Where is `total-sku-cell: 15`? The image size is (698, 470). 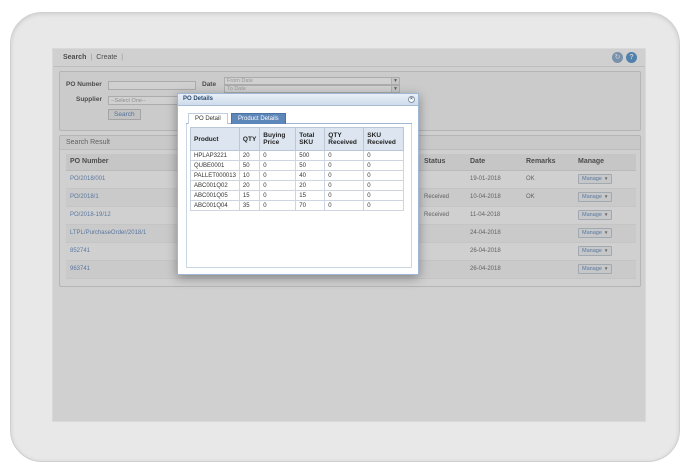
total-sku-cell: 15 is located at coordinates (310, 195).